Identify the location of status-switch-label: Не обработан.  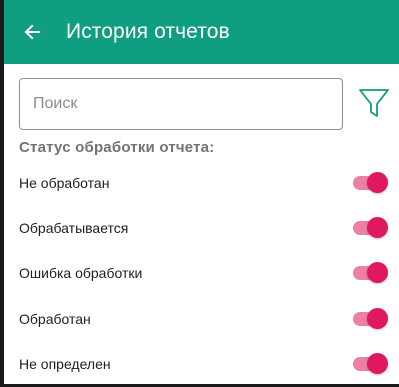
(64, 183).